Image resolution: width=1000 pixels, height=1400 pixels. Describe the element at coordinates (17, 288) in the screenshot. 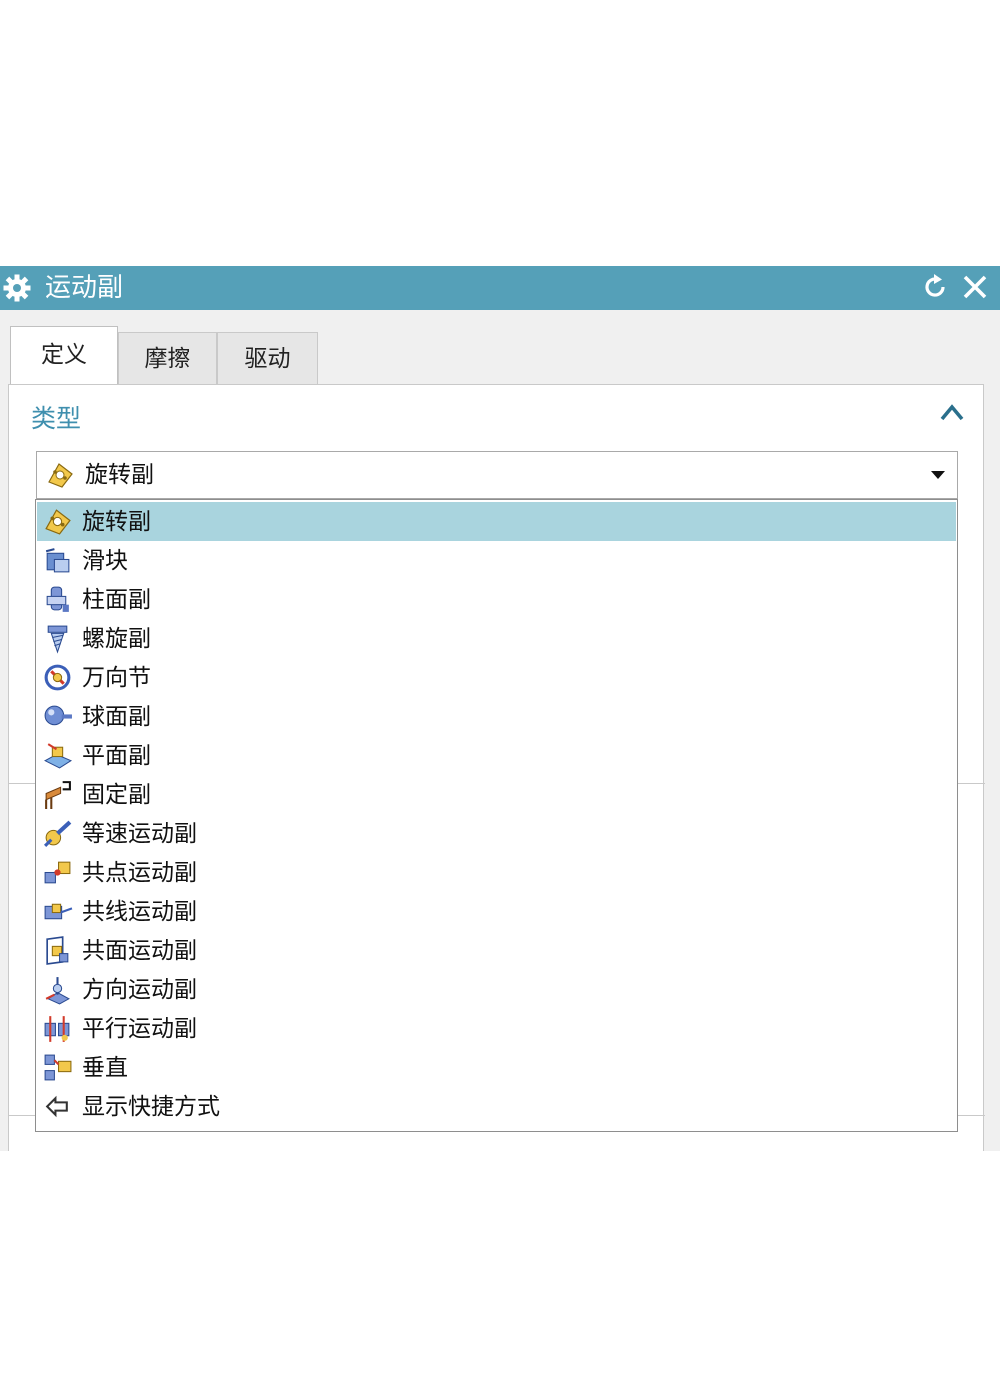

I see `gear-icon` at that location.